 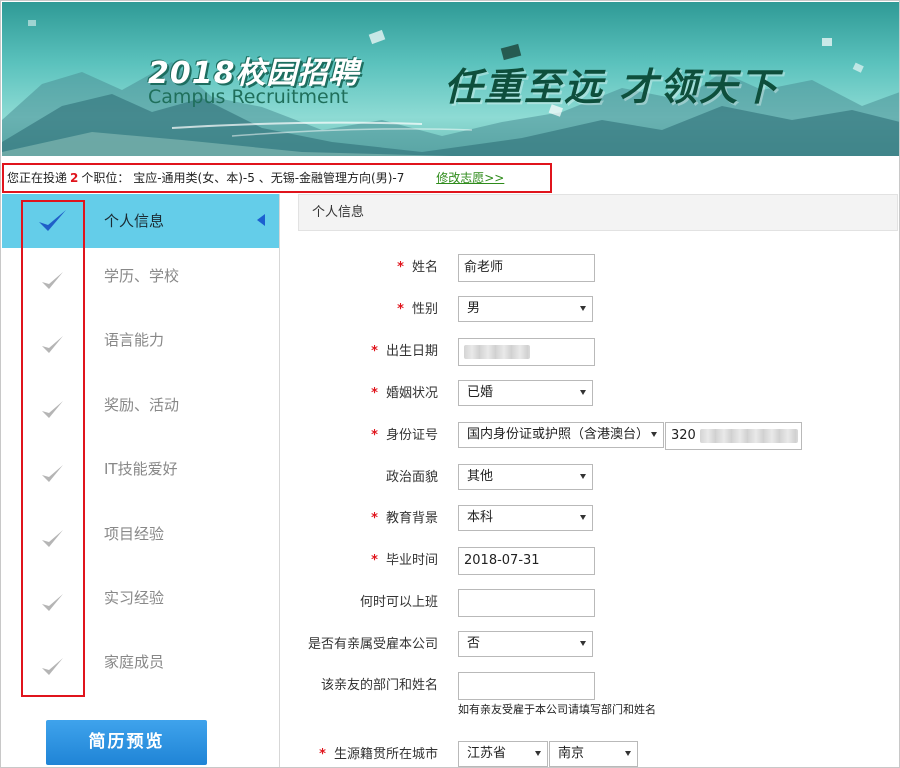 I want to click on form-row-start-date: 何时可以上班, so click(x=598, y=603).